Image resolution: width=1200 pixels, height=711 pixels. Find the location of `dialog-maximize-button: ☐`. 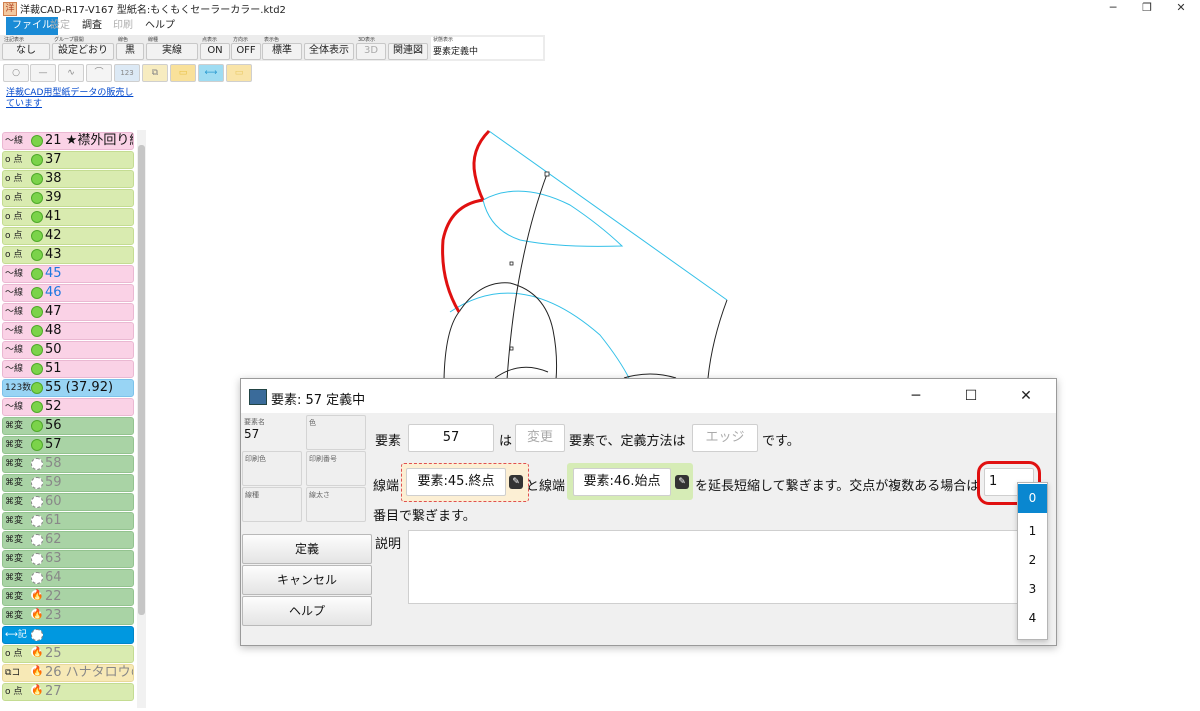

dialog-maximize-button: ☐ is located at coordinates (971, 396).